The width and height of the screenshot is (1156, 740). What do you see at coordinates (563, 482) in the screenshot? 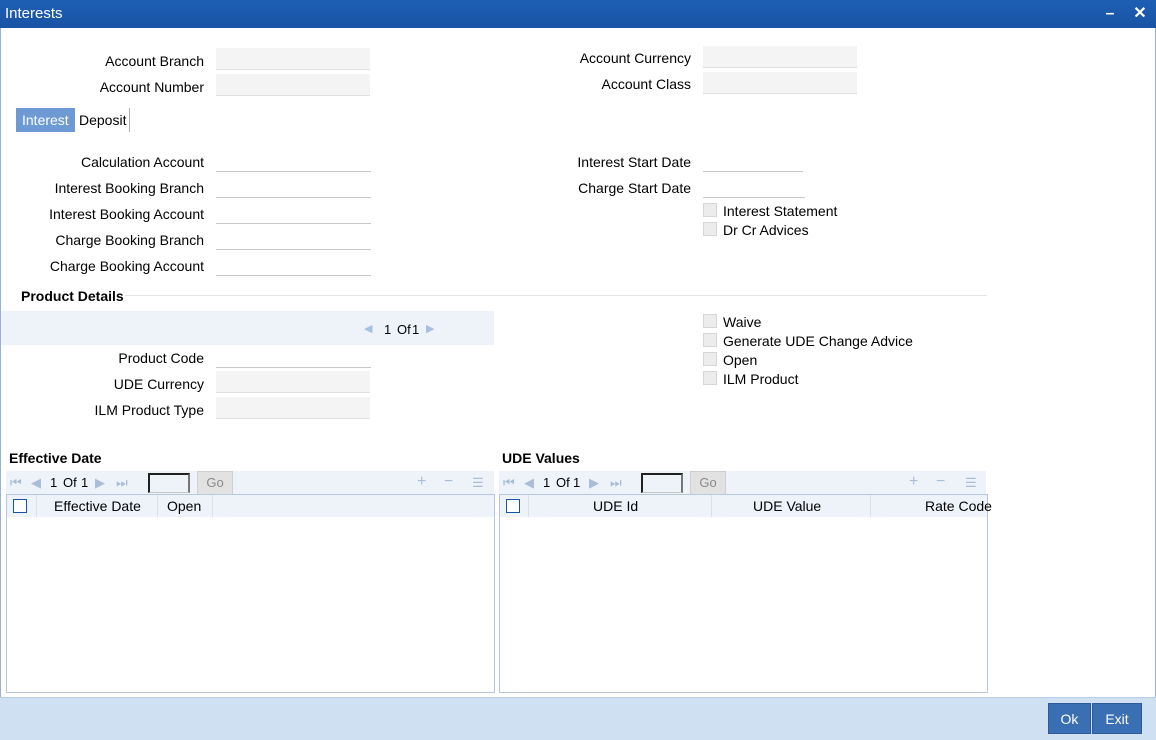
I see `ude-values-pager-of: Of` at bounding box center [563, 482].